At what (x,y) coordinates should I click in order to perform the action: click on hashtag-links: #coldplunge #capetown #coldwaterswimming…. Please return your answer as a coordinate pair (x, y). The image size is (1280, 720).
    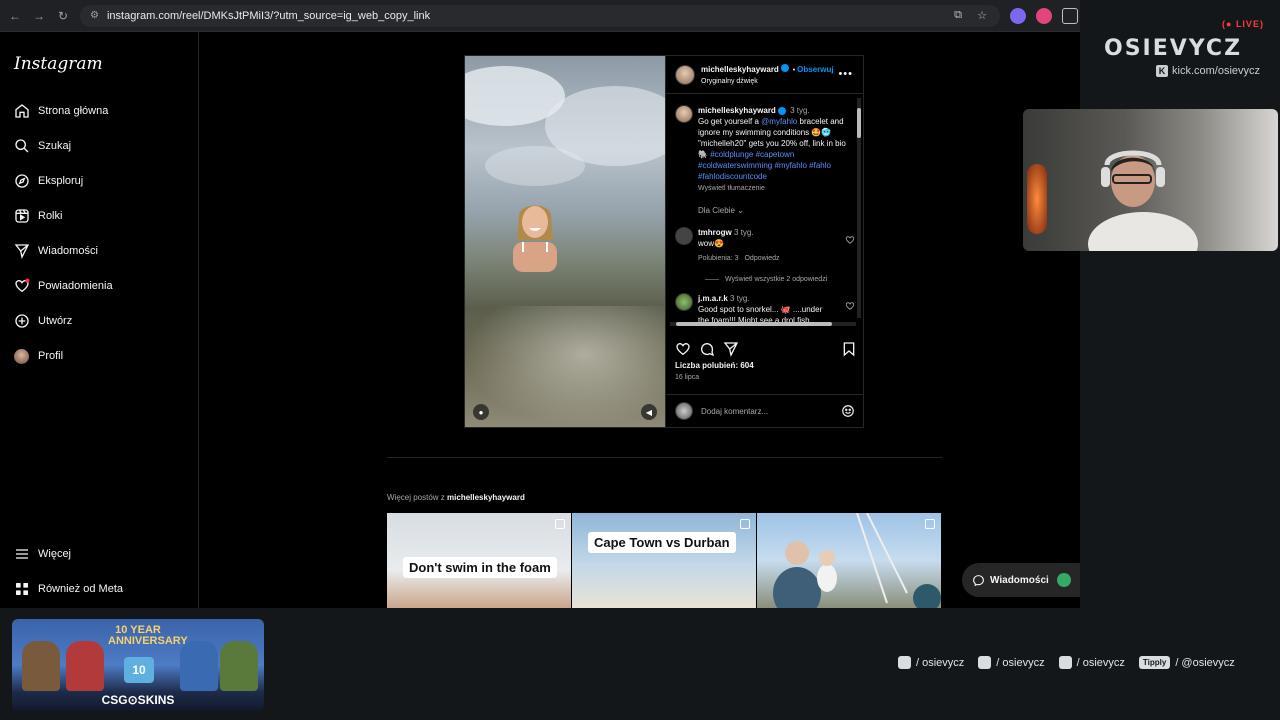
    Looking at the image, I should click on (764, 165).